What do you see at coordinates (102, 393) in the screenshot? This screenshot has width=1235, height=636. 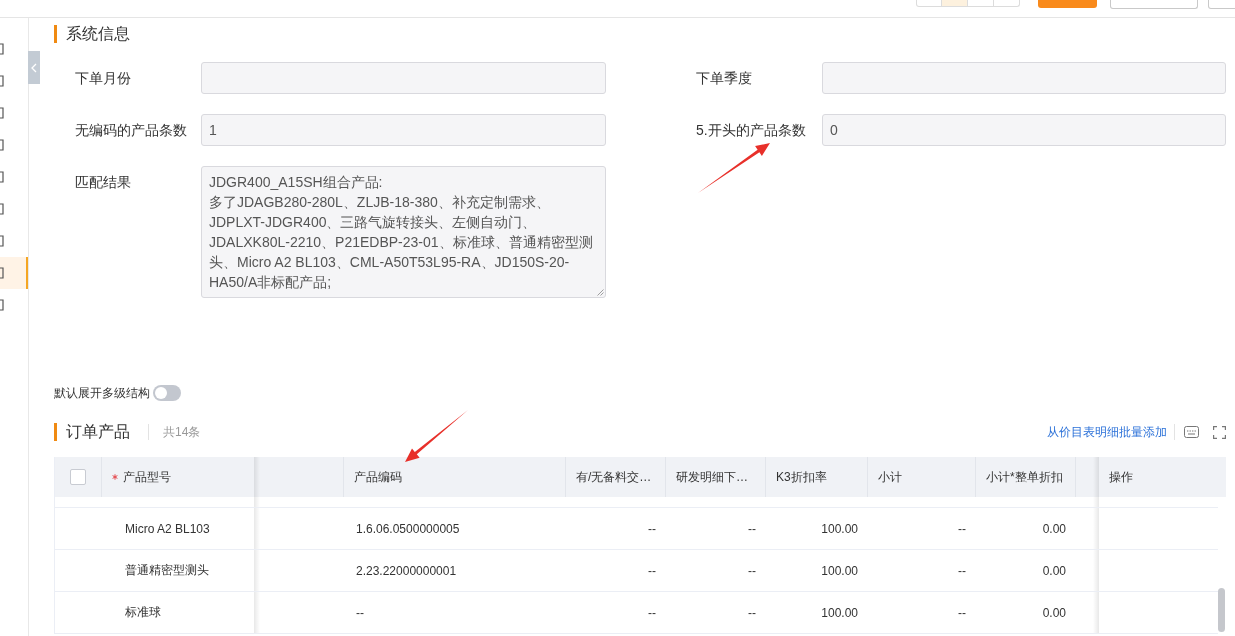 I see `toggle-label: 默认展开多级结构` at bounding box center [102, 393].